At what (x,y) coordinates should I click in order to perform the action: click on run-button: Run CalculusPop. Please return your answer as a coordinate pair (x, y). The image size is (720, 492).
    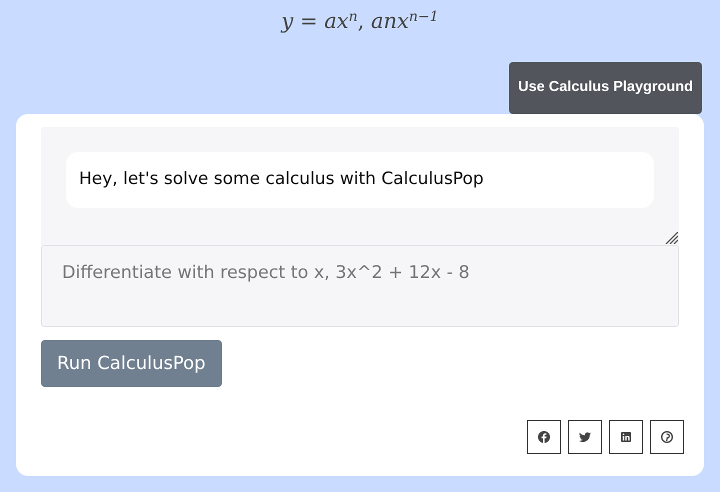
    Looking at the image, I should click on (131, 363).